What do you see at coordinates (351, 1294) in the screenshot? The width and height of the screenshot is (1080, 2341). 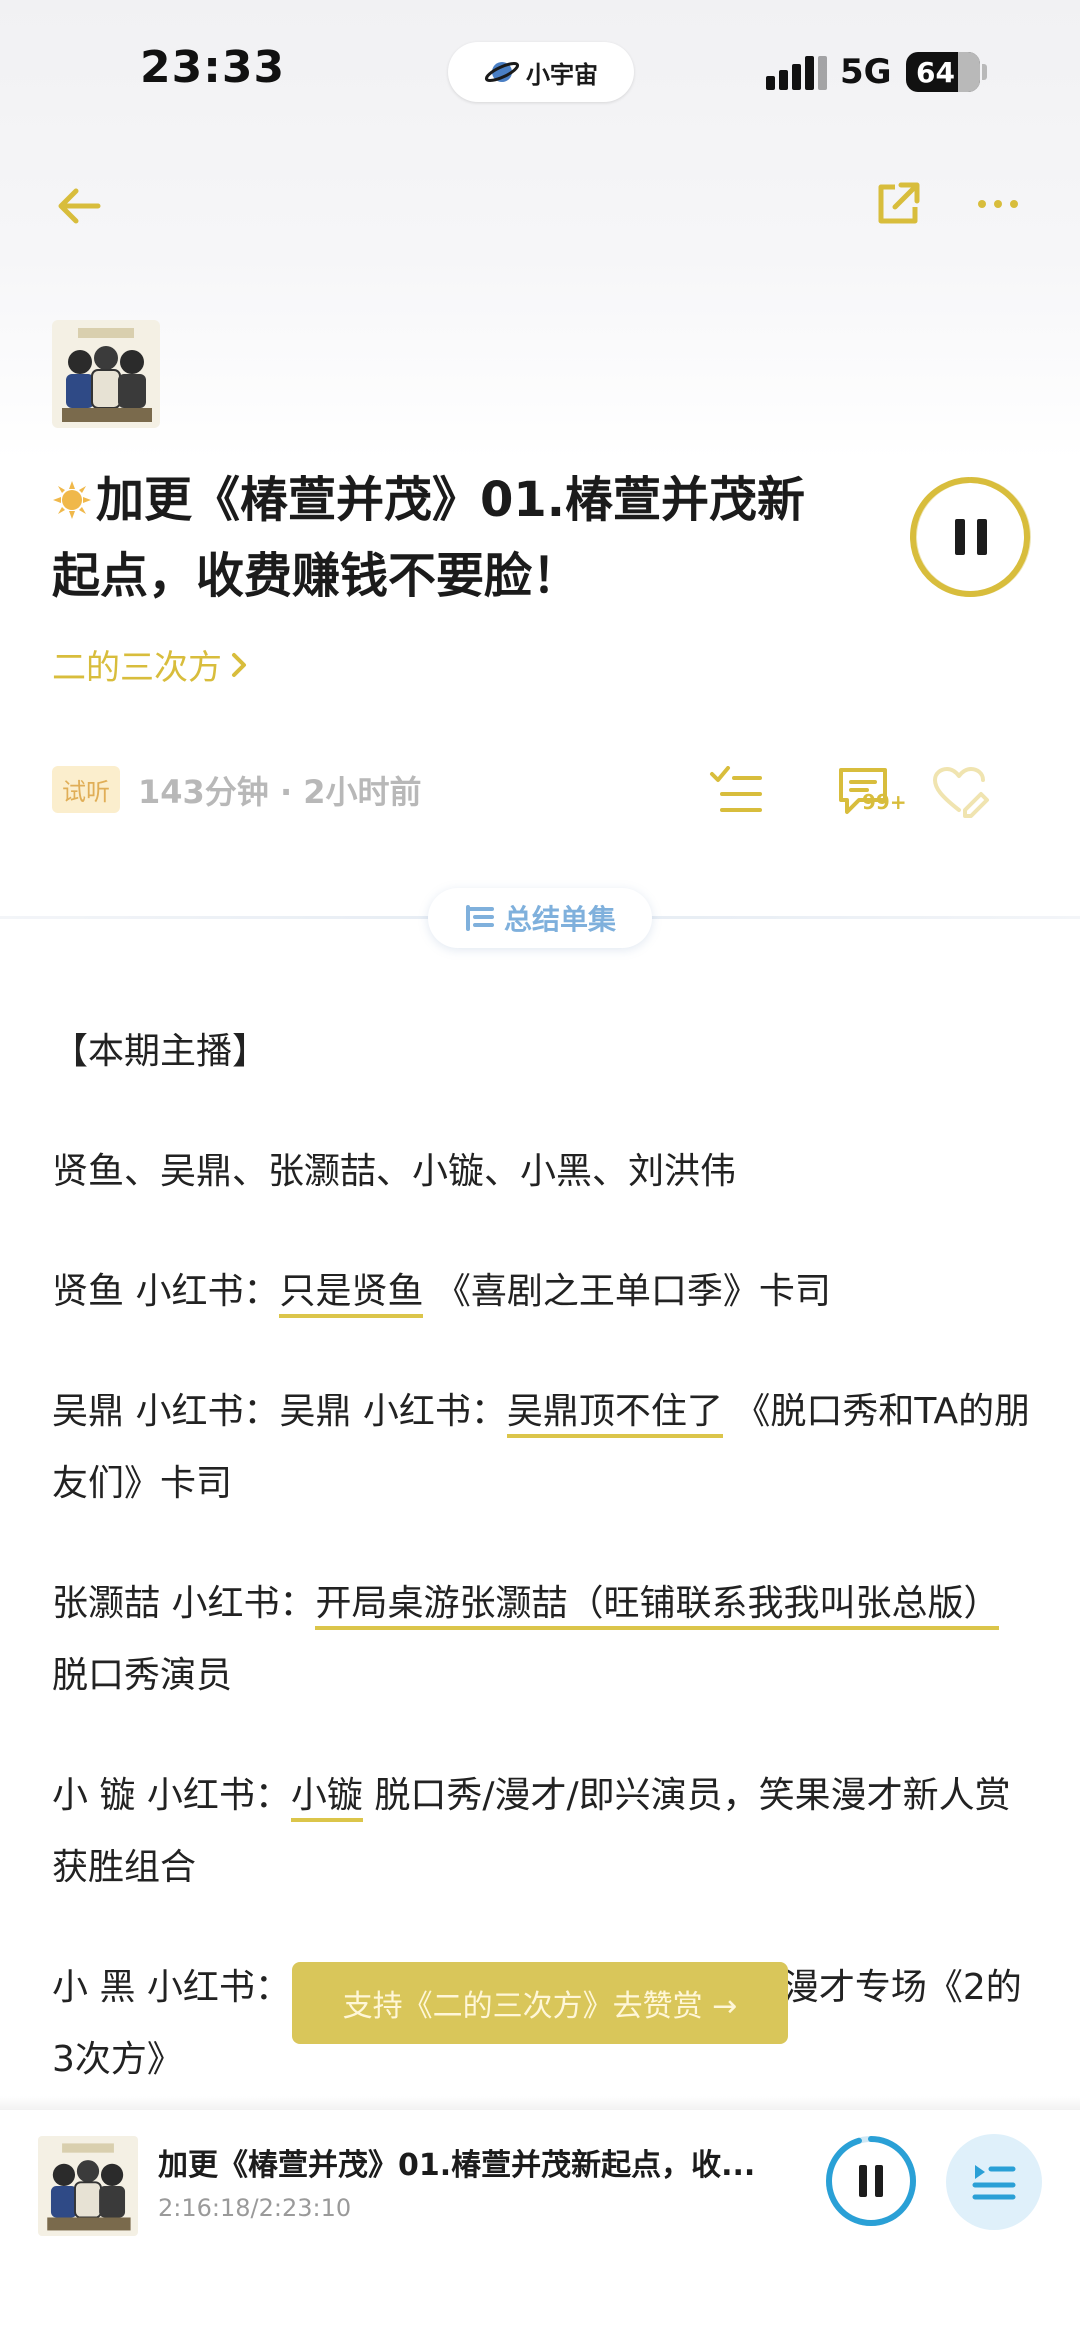 I see `xiaohongshu-link: 只是贤鱼` at bounding box center [351, 1294].